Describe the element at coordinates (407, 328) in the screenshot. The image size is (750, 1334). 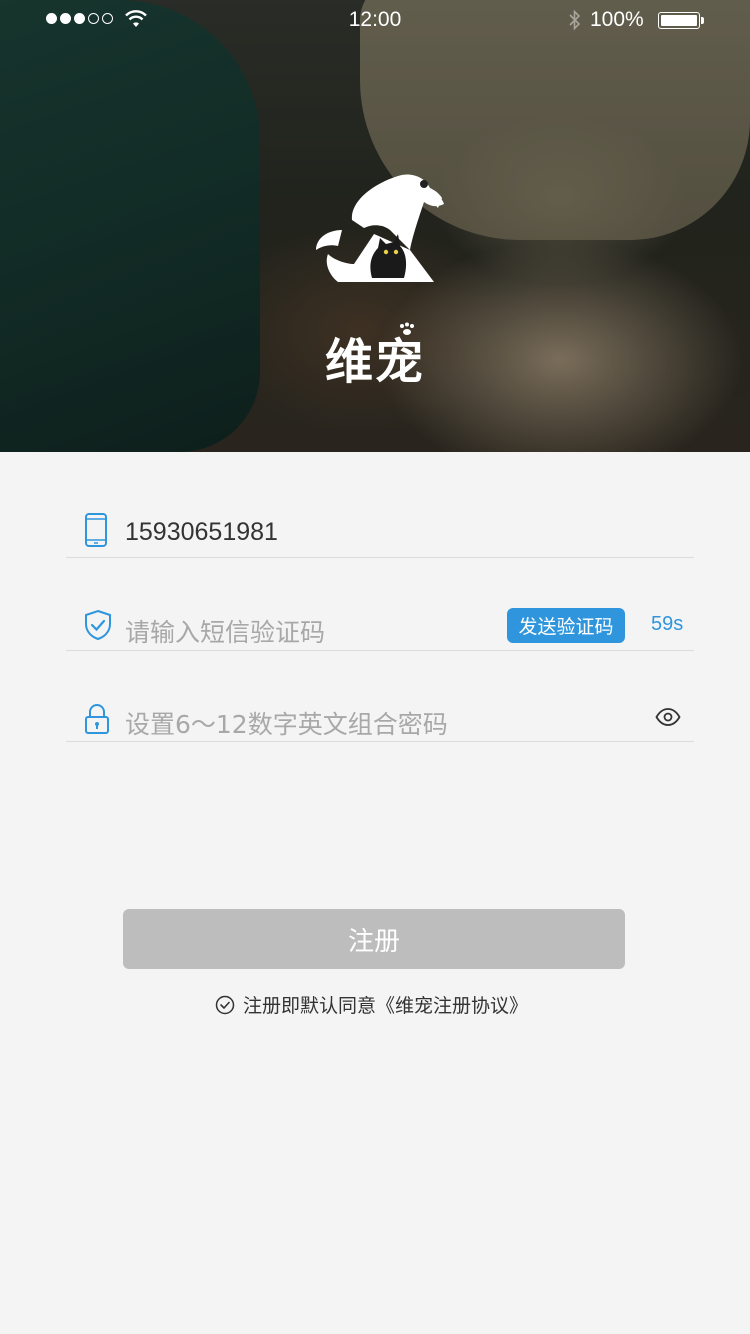
I see `paw-icon` at that location.